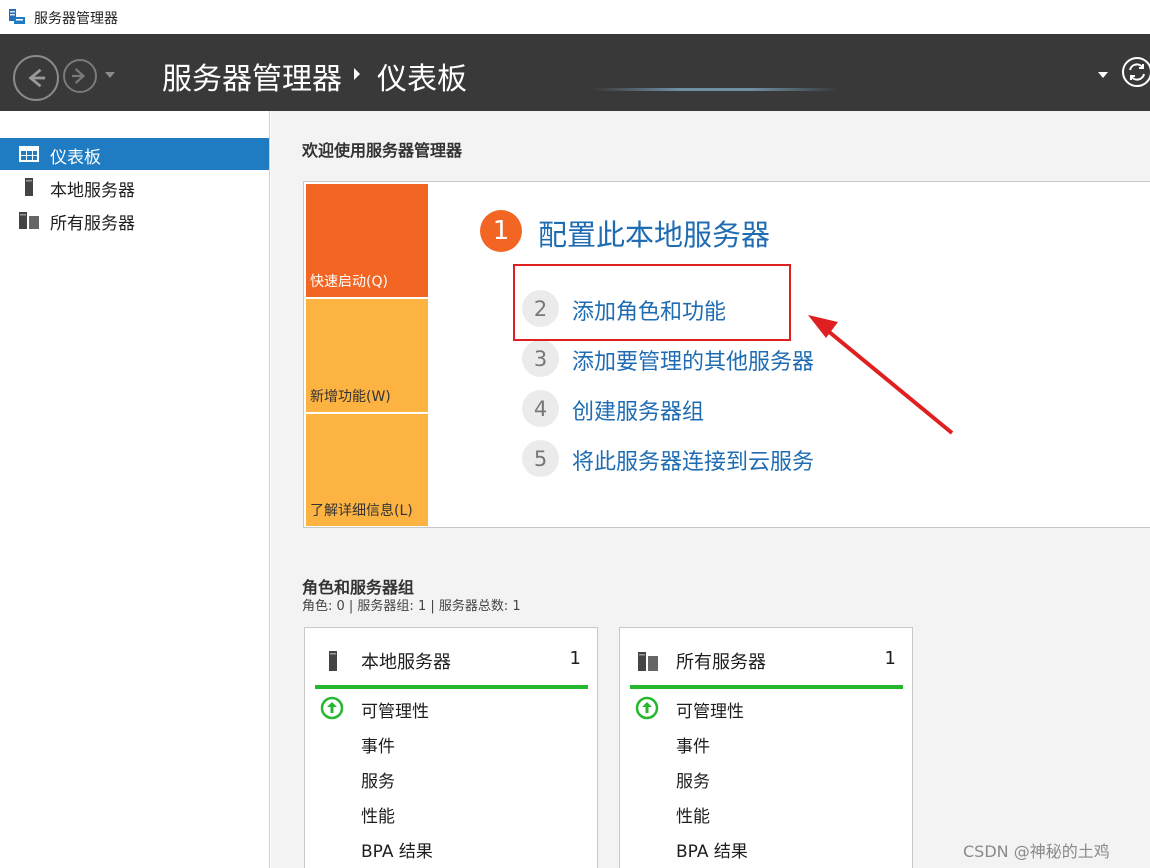 The height and width of the screenshot is (868, 1150). I want to click on refresh-icon, so click(1135, 72).